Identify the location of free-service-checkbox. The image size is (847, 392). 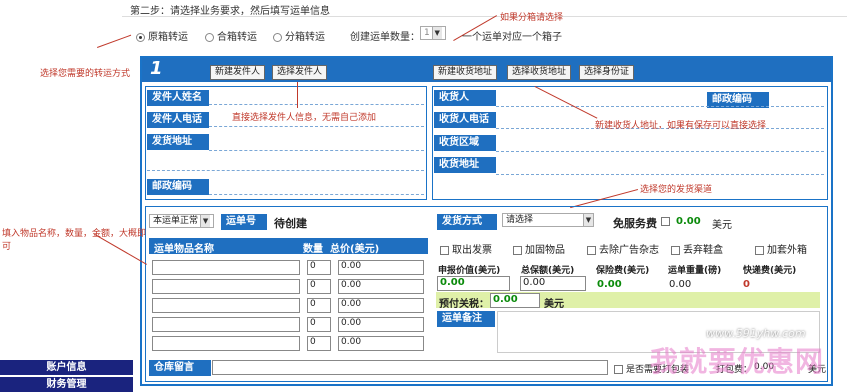
(667, 221).